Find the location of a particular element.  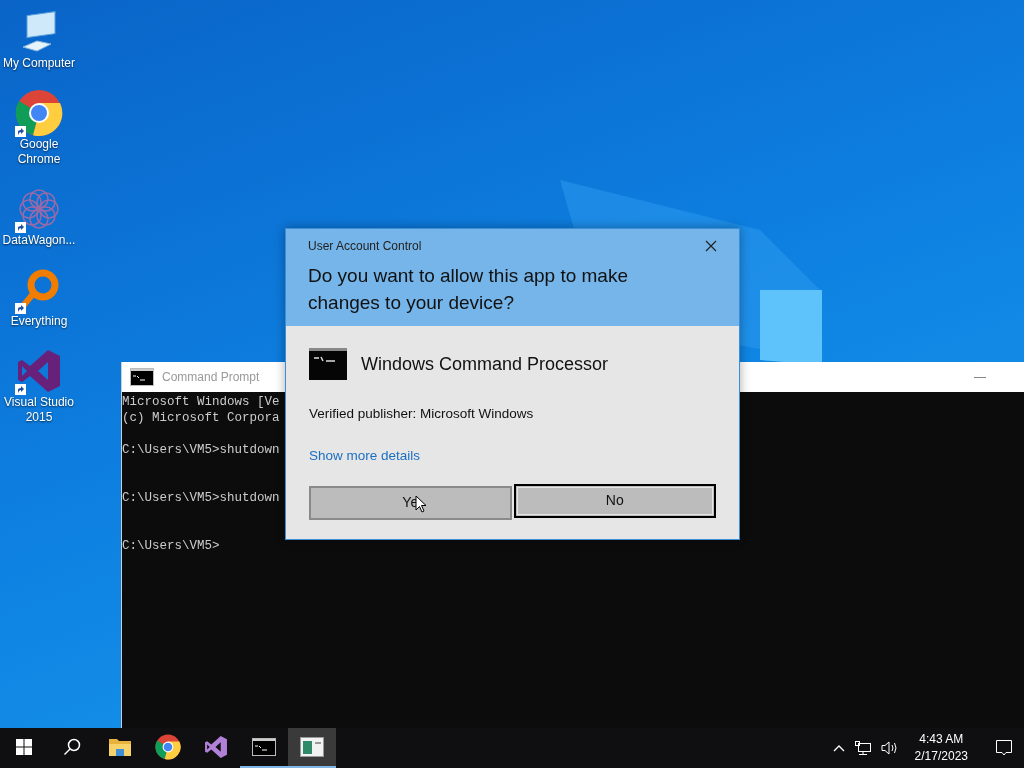

dialog-button: No is located at coordinates (614, 500).